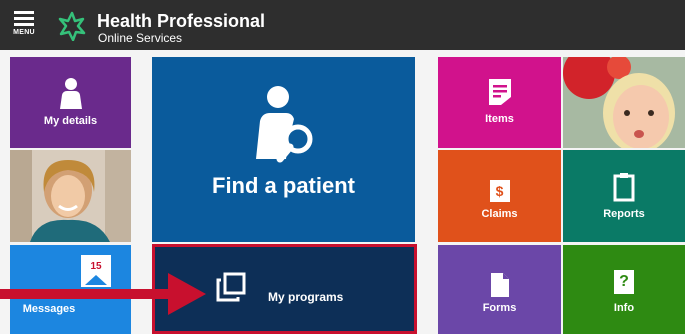 The image size is (685, 334). What do you see at coordinates (283, 185) in the screenshot?
I see `tile-label: Find a patient` at bounding box center [283, 185].